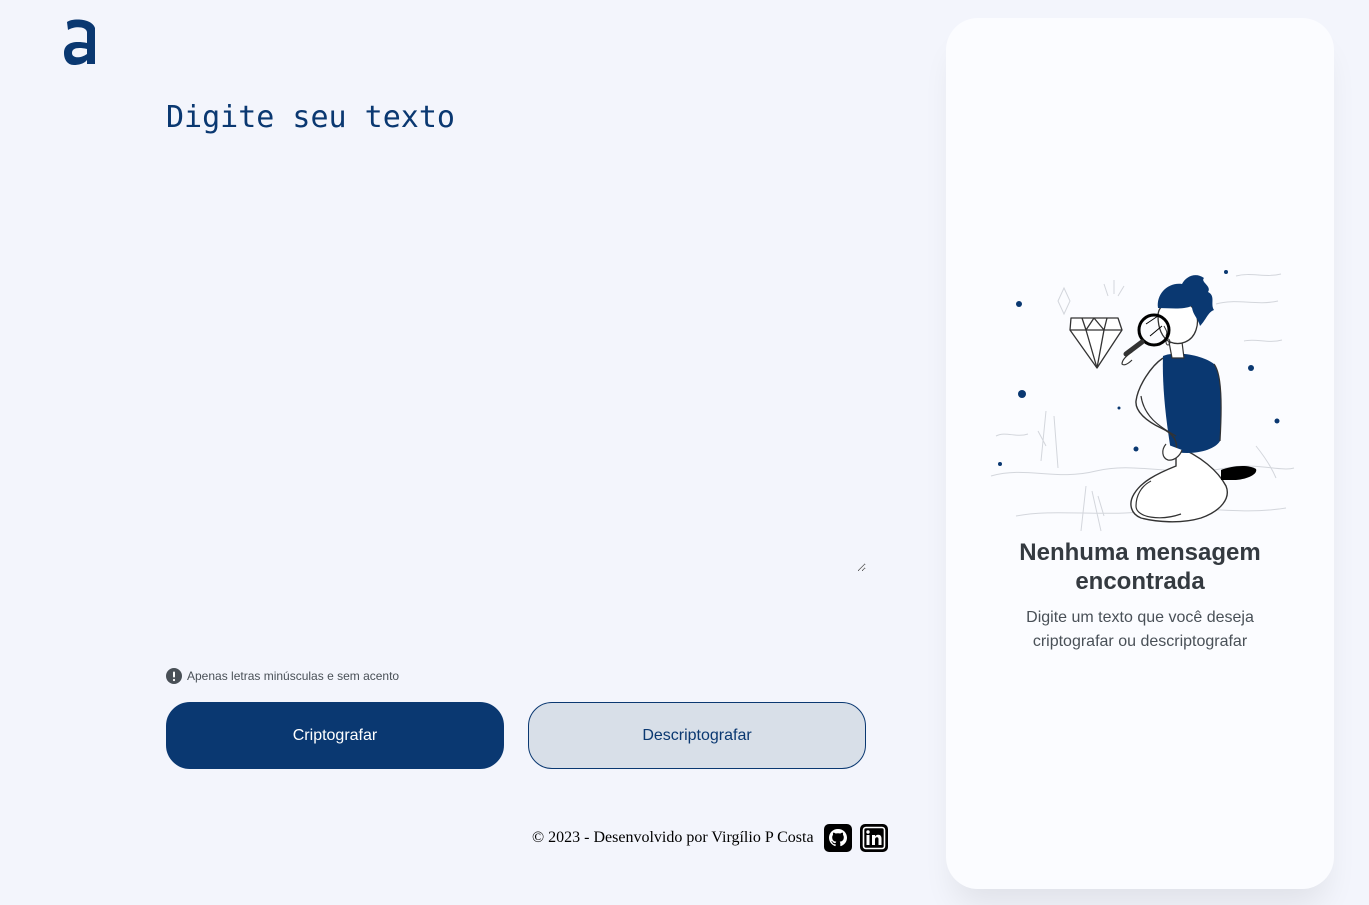 The width and height of the screenshot is (1369, 905). What do you see at coordinates (837, 838) in the screenshot?
I see `github-icon` at bounding box center [837, 838].